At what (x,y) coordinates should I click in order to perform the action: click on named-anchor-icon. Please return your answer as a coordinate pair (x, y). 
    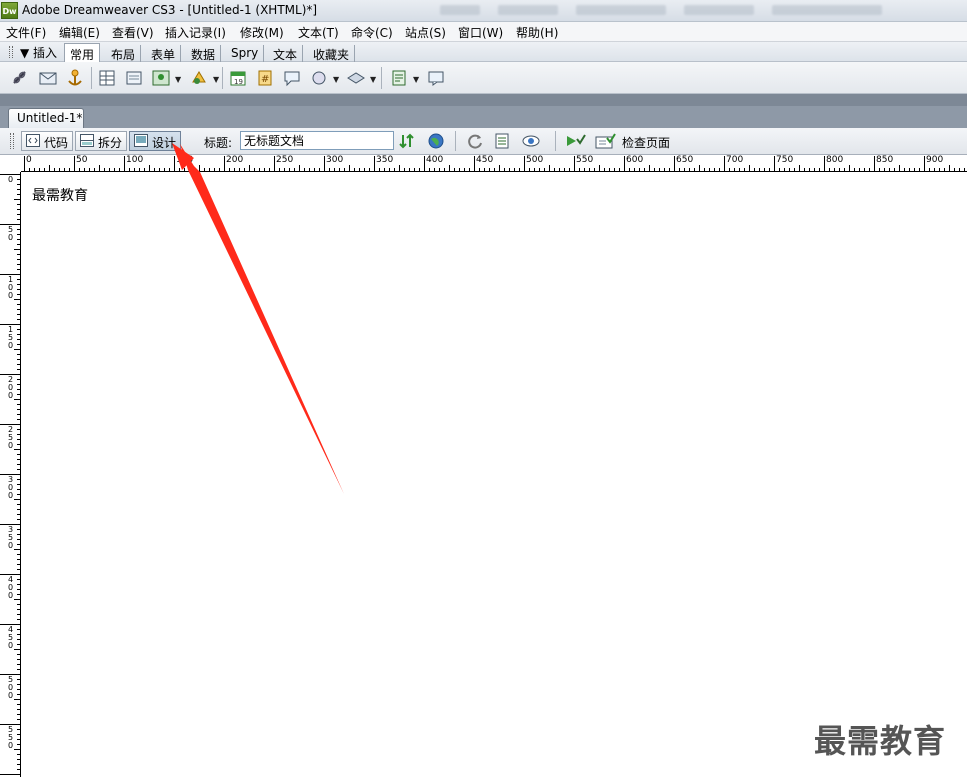
    Looking at the image, I should click on (75, 78).